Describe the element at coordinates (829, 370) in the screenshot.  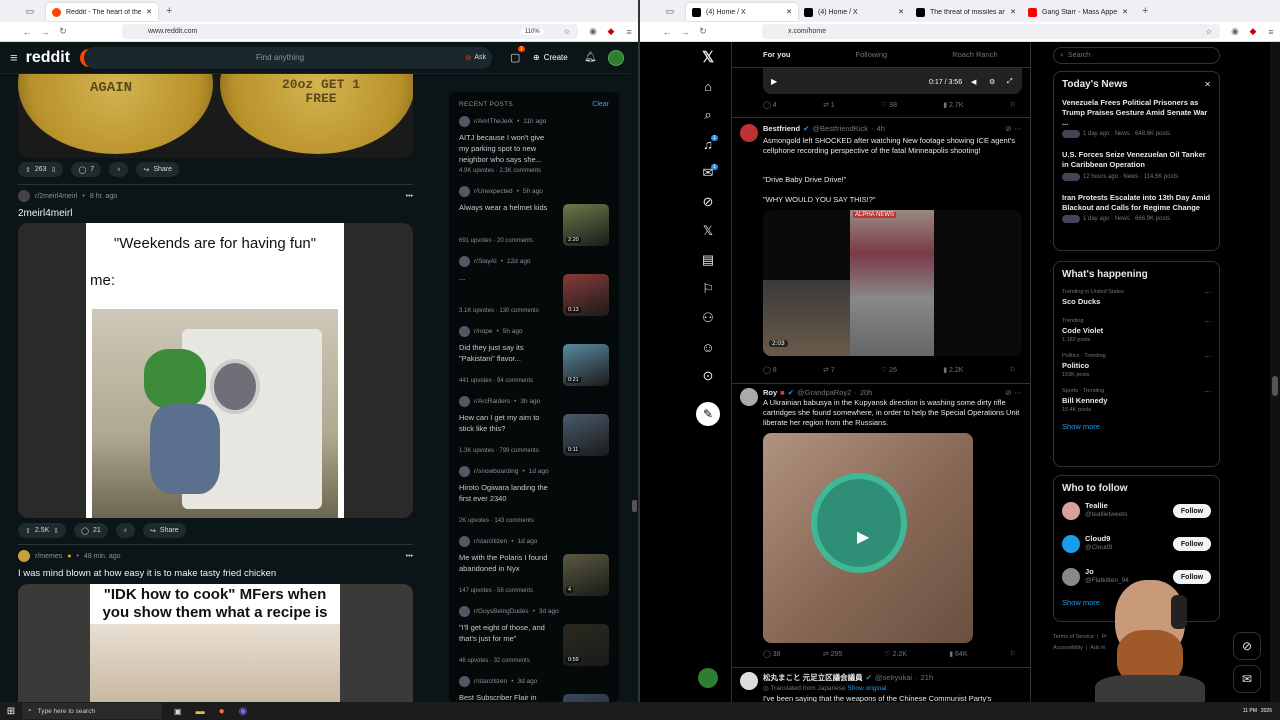
I see `repost-button: ⇄ 7` at that location.